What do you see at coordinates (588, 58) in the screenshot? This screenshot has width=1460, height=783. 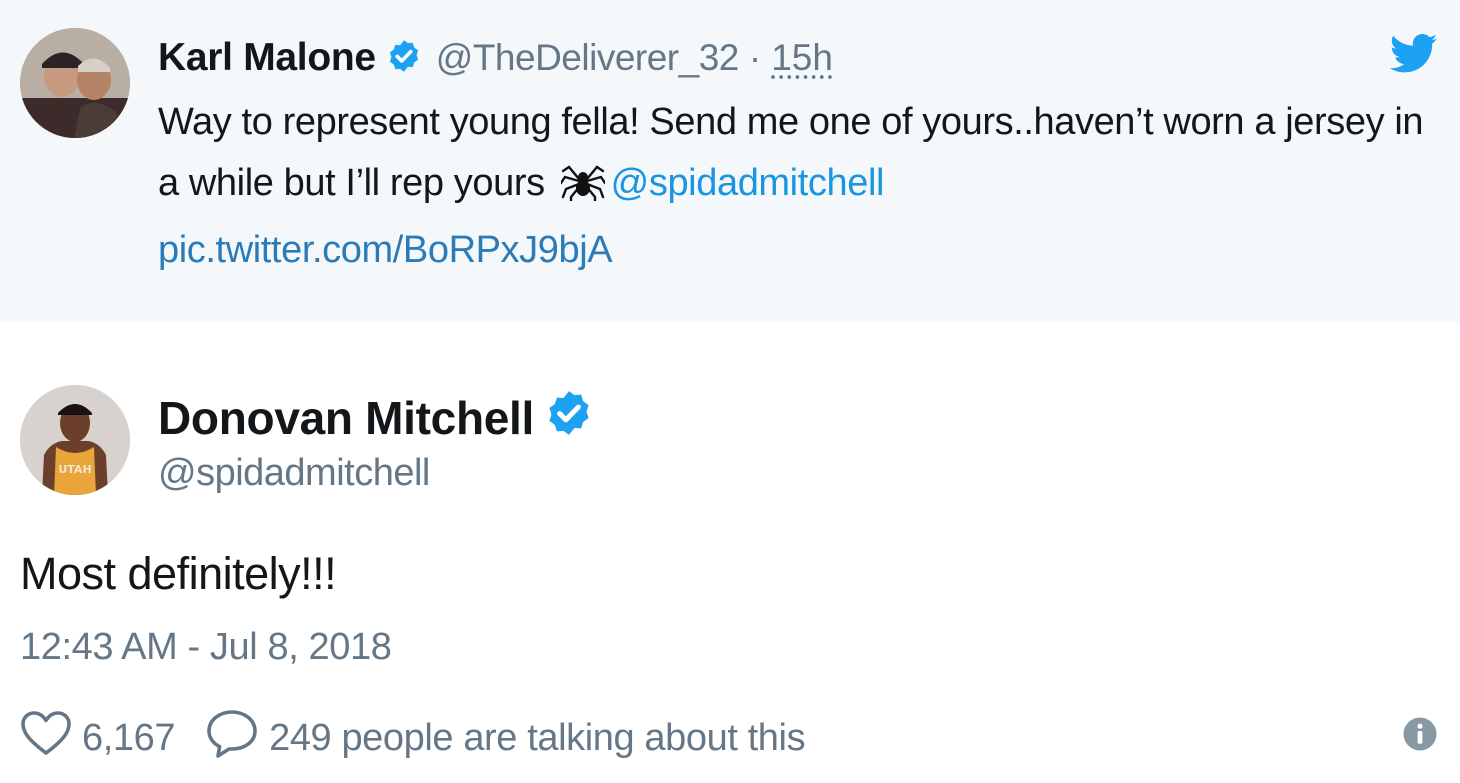 I see `author-handle: @TheDeliverer_32` at bounding box center [588, 58].